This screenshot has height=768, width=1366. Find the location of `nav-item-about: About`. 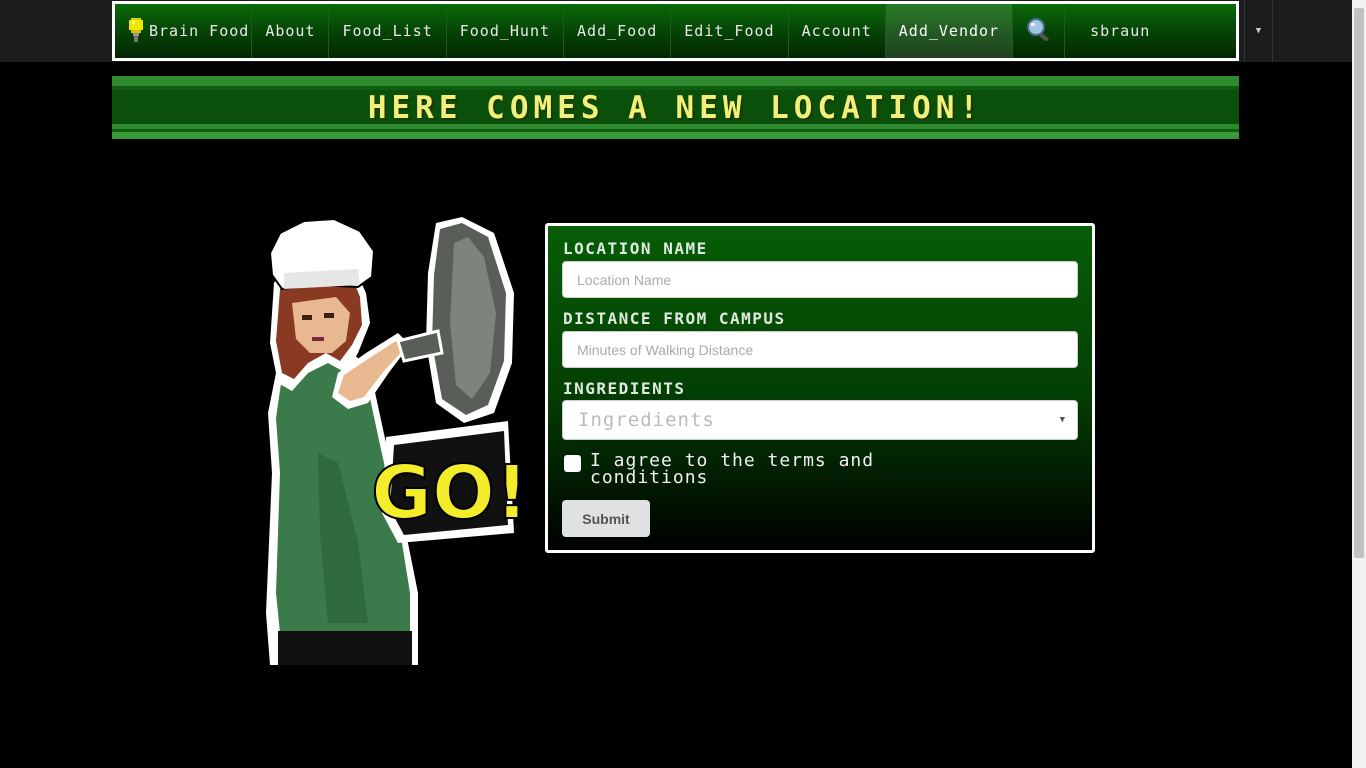

nav-item-about: About is located at coordinates (291, 31).